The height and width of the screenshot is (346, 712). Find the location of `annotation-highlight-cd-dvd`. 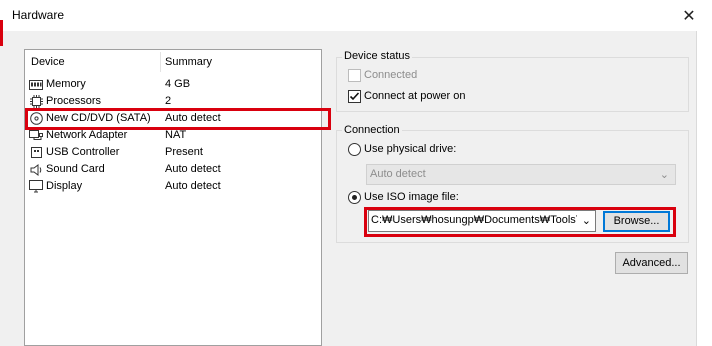

annotation-highlight-cd-dvd is located at coordinates (178, 119).